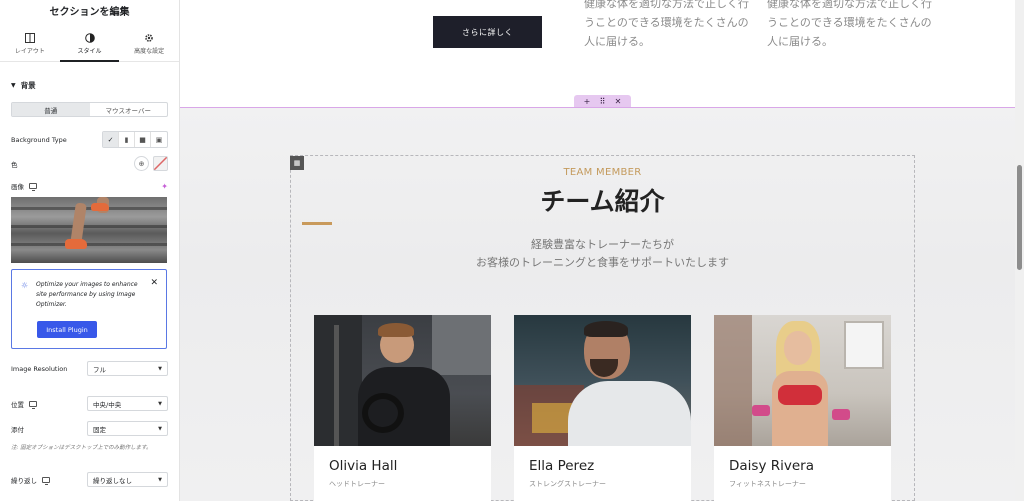  I want to click on member-role: ヘッドトレーナー, so click(357, 484).